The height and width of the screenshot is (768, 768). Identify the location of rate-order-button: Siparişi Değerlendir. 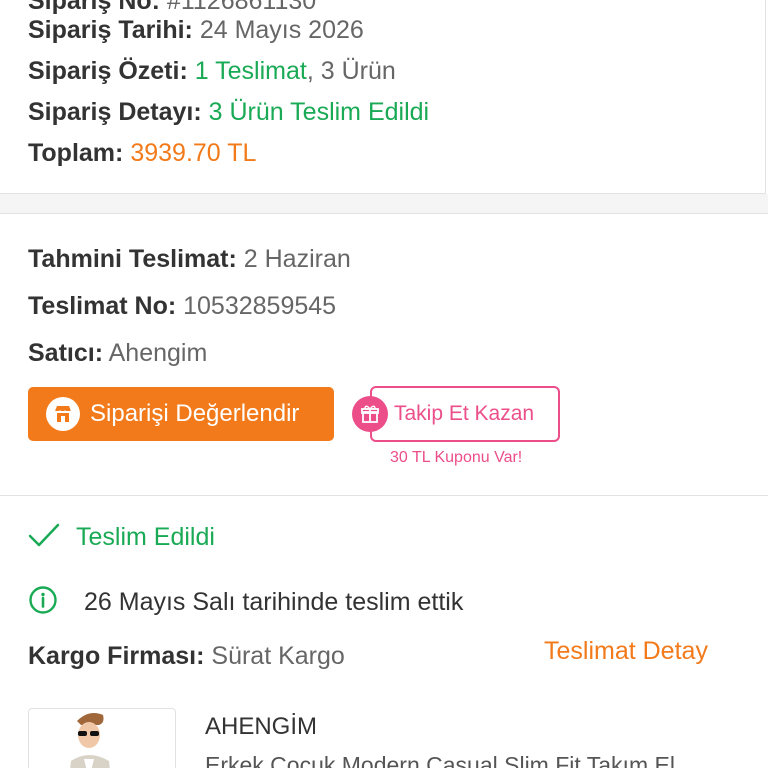
(181, 414).